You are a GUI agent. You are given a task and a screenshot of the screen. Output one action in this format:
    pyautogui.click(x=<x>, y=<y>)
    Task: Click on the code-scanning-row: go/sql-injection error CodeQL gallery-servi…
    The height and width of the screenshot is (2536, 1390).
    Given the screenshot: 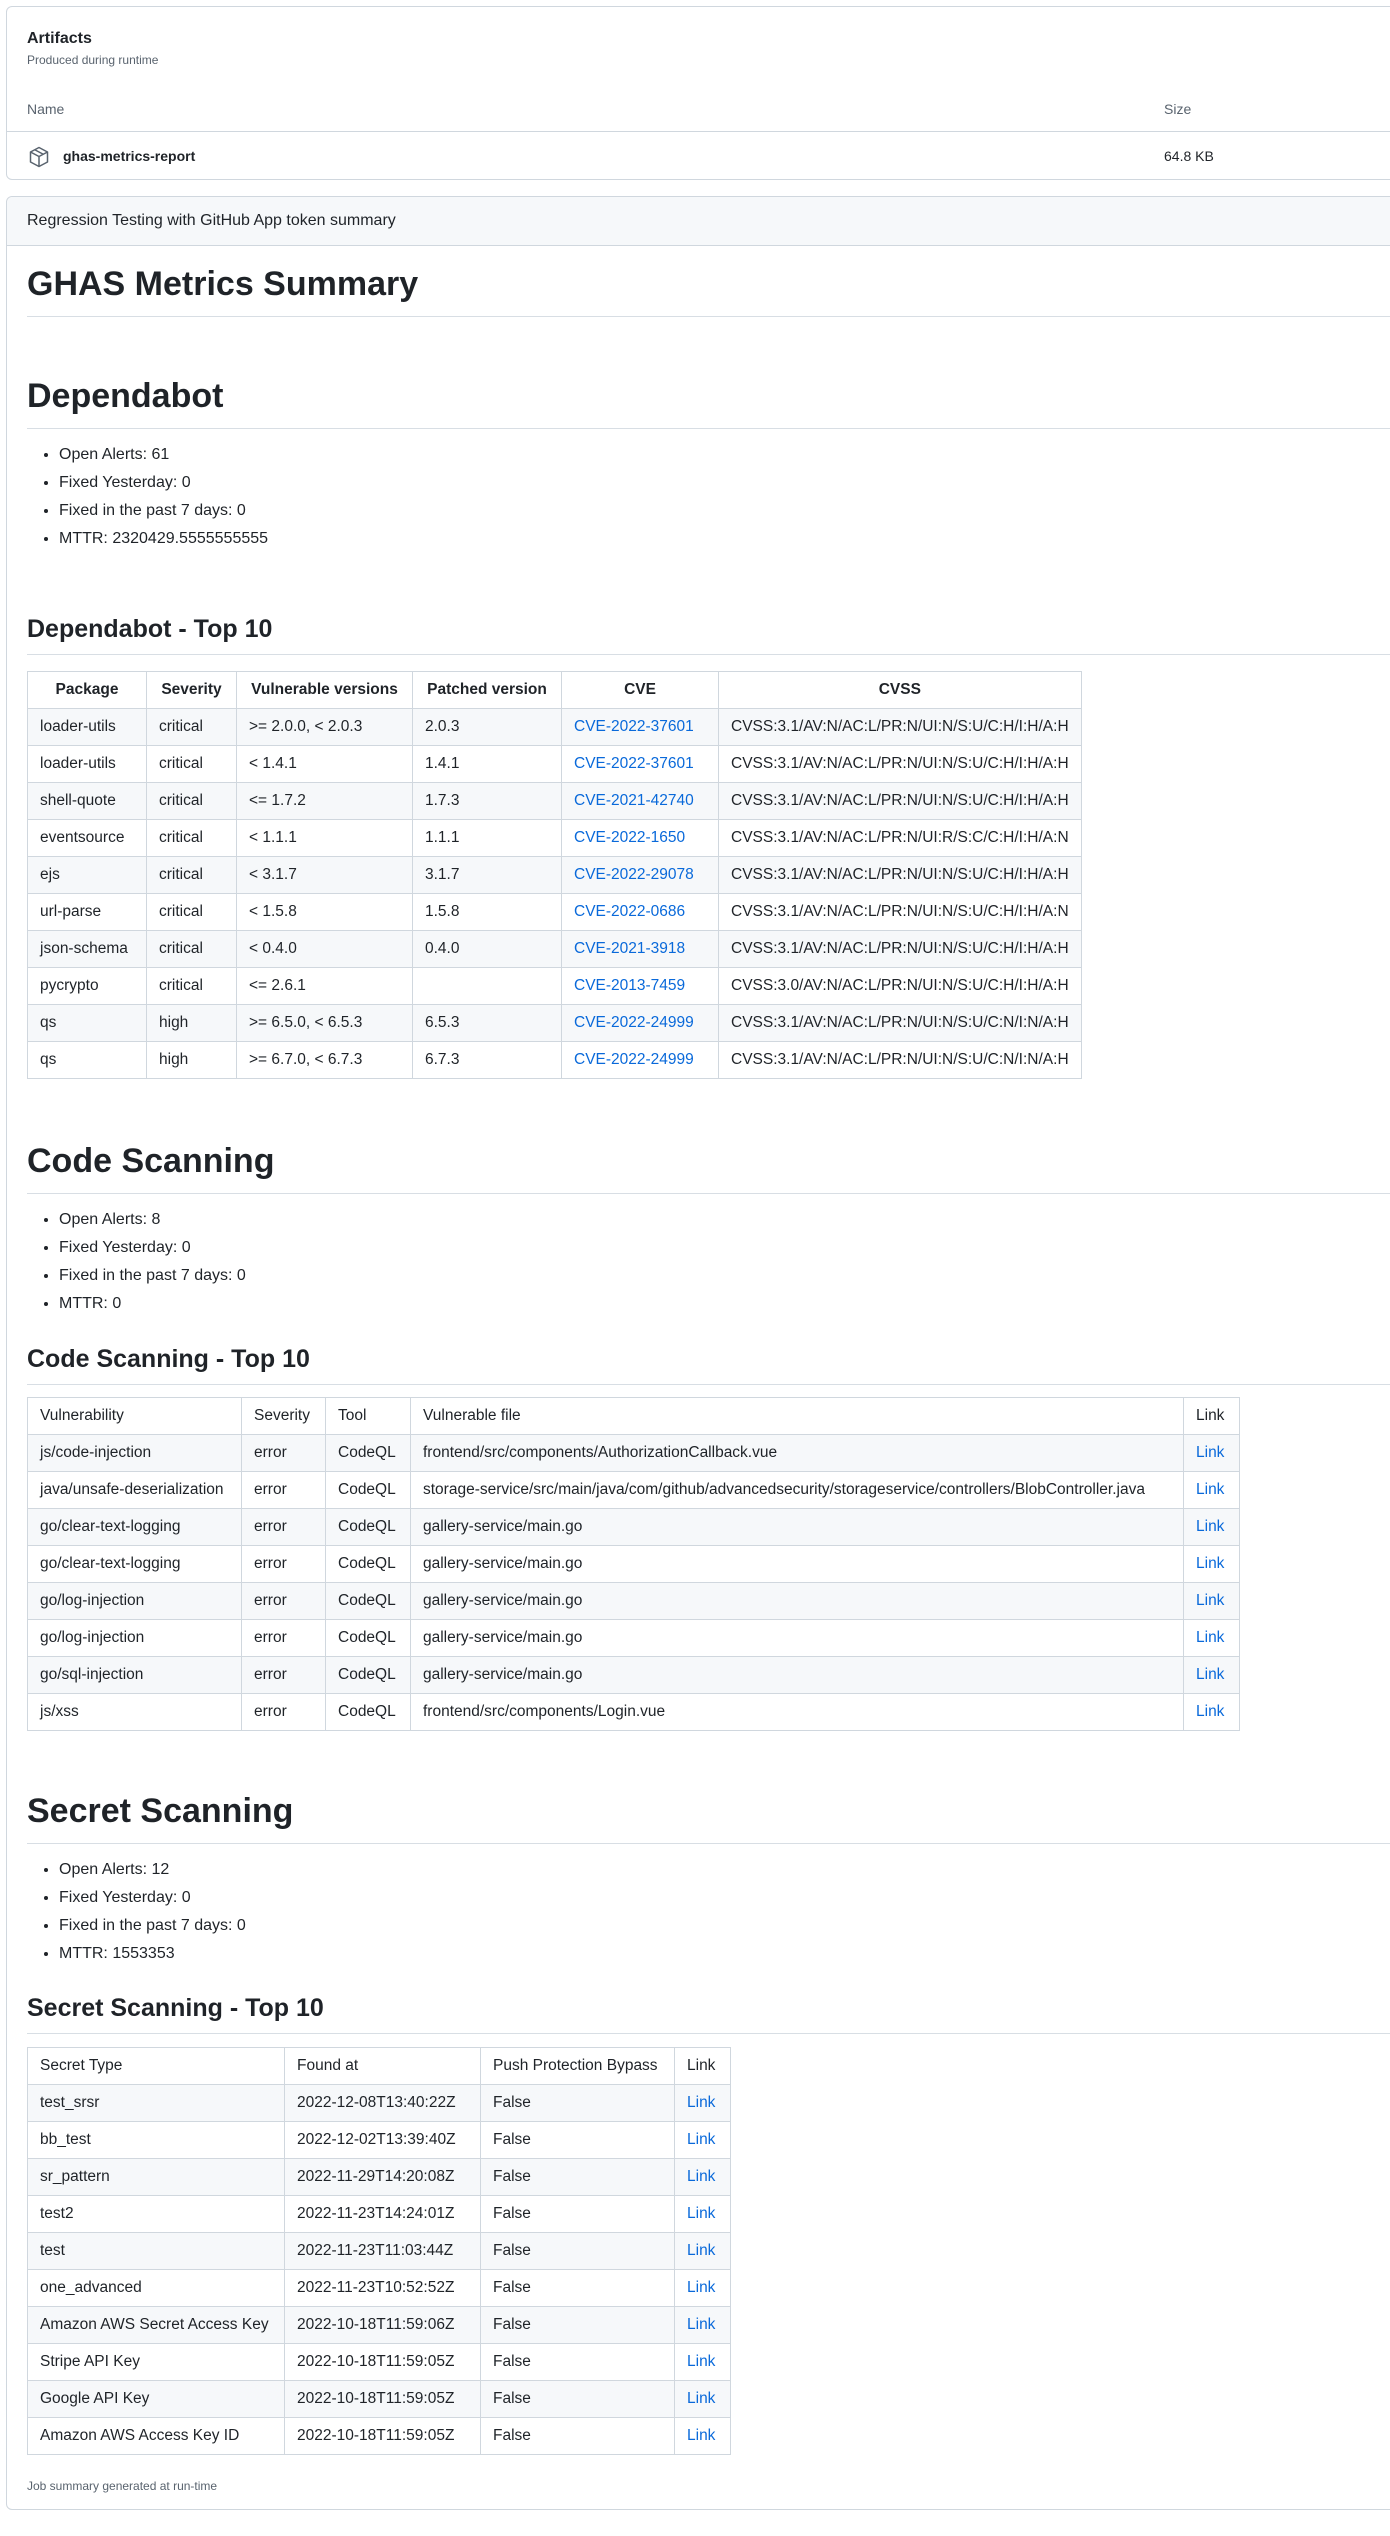 What is the action you would take?
    pyautogui.click(x=633, y=1675)
    